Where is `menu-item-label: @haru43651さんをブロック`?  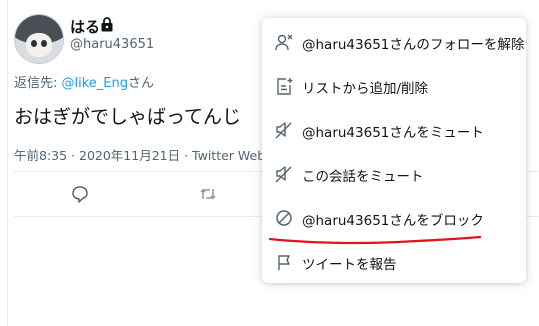 menu-item-label: @haru43651さんをブロック is located at coordinates (393, 221).